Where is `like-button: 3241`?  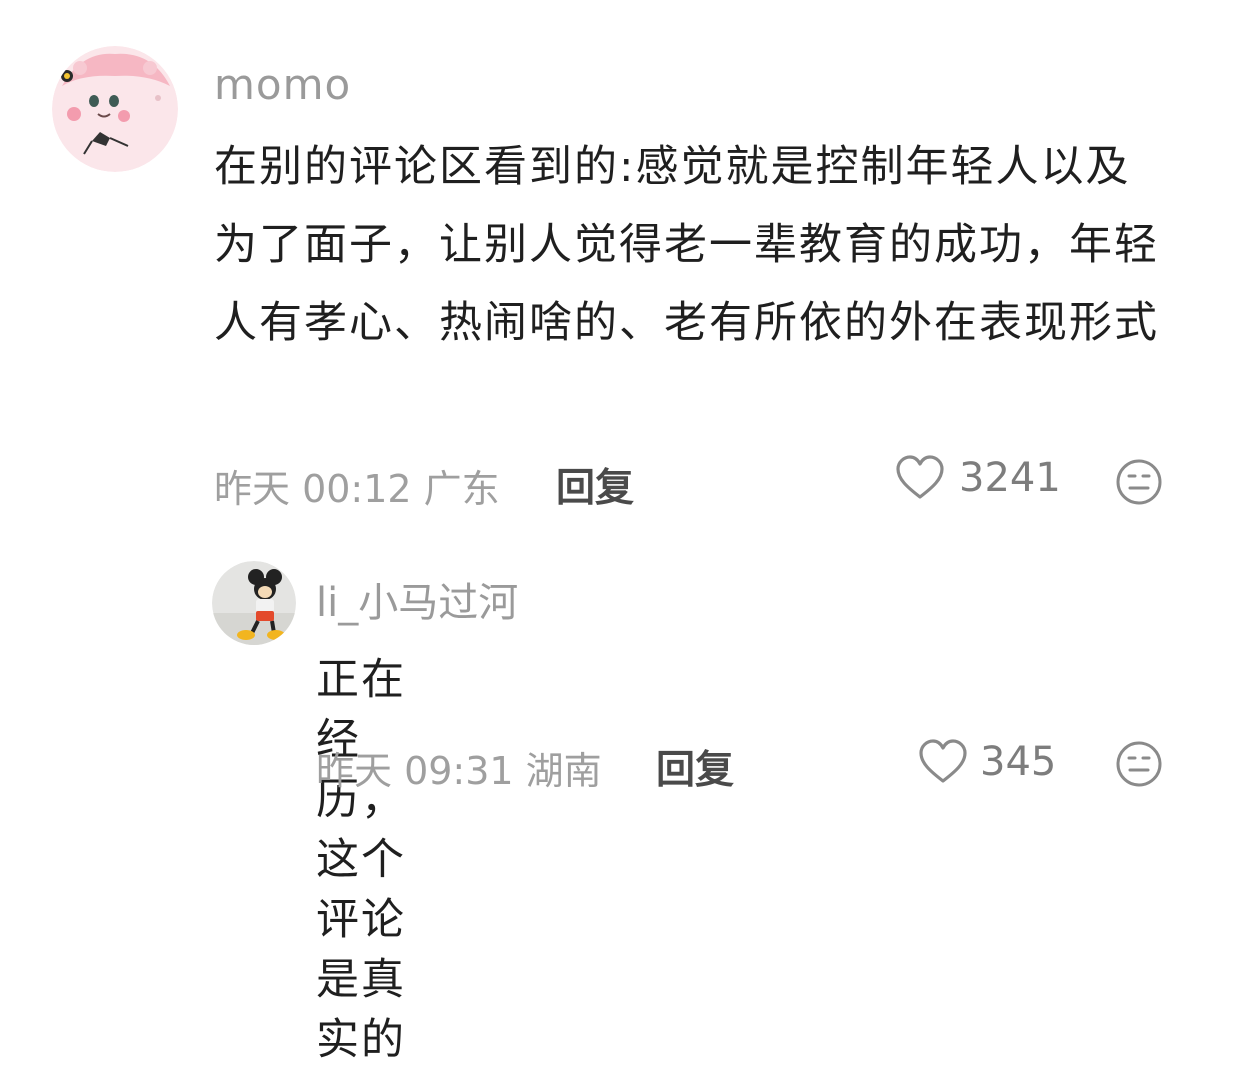 like-button: 3241 is located at coordinates (978, 478).